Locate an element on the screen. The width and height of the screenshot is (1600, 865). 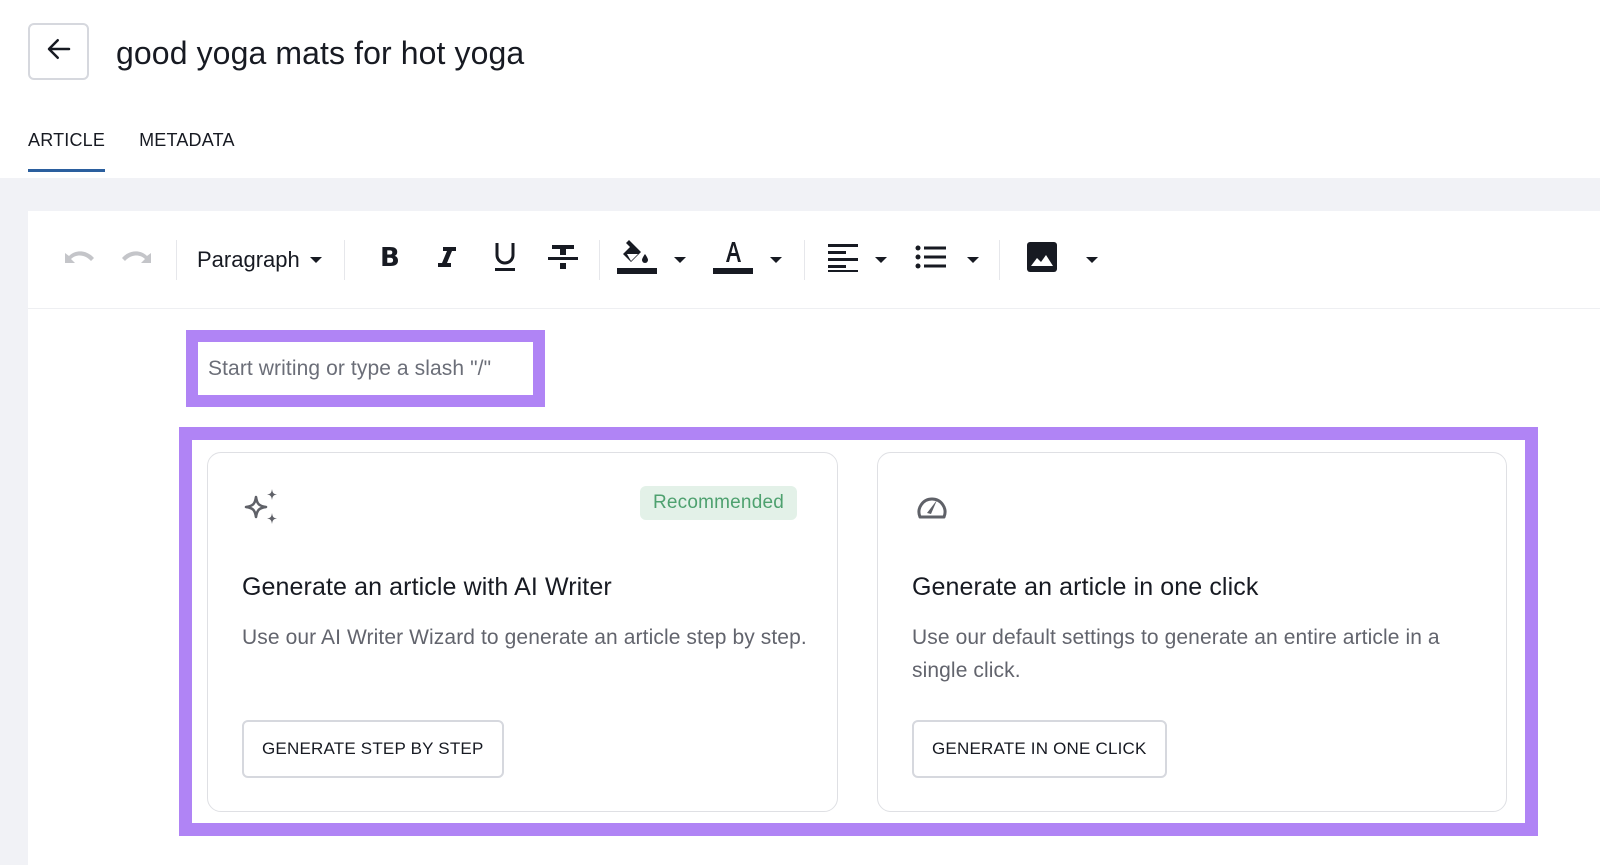
italic-button is located at coordinates (447, 260).